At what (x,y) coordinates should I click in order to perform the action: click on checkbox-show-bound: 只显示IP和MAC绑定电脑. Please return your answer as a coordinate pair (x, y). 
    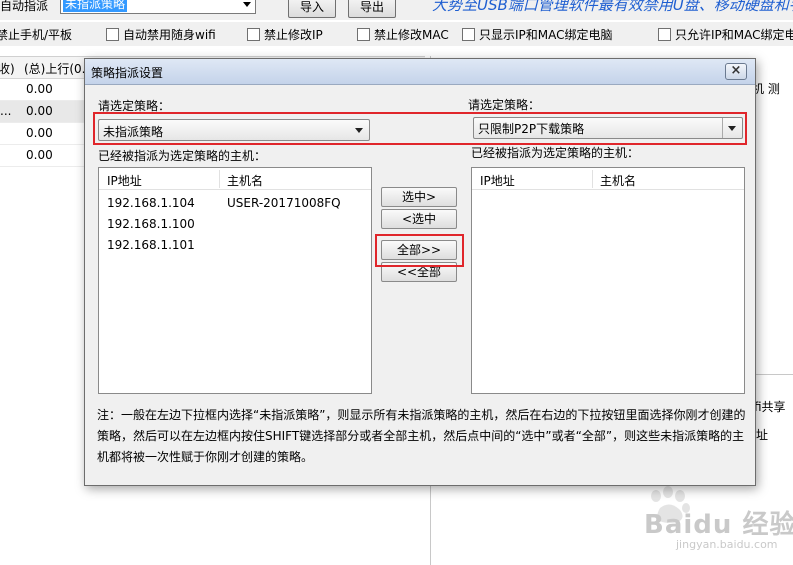
    Looking at the image, I should click on (537, 34).